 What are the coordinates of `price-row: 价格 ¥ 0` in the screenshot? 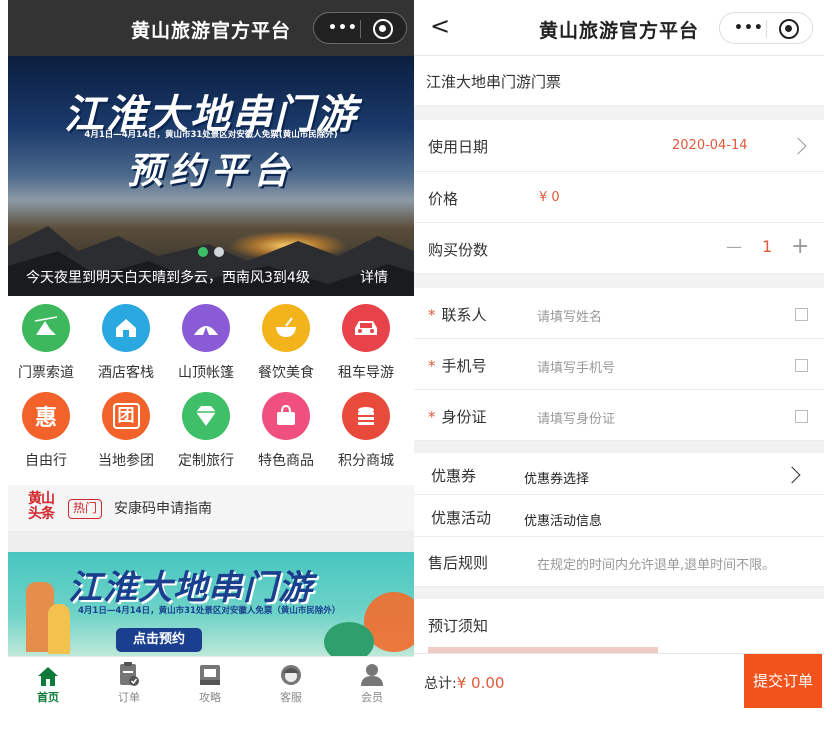 It's located at (619, 197).